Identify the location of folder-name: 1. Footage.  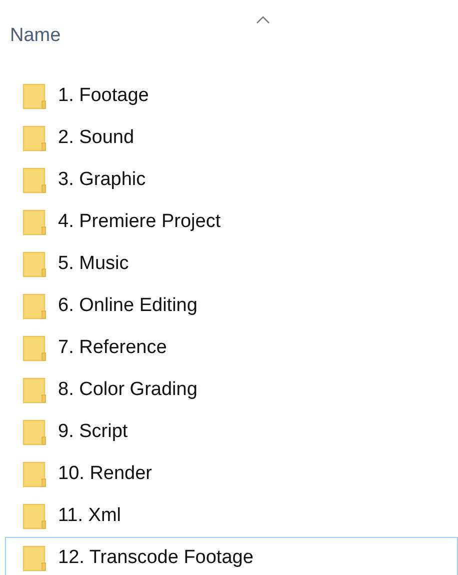
(103, 96).